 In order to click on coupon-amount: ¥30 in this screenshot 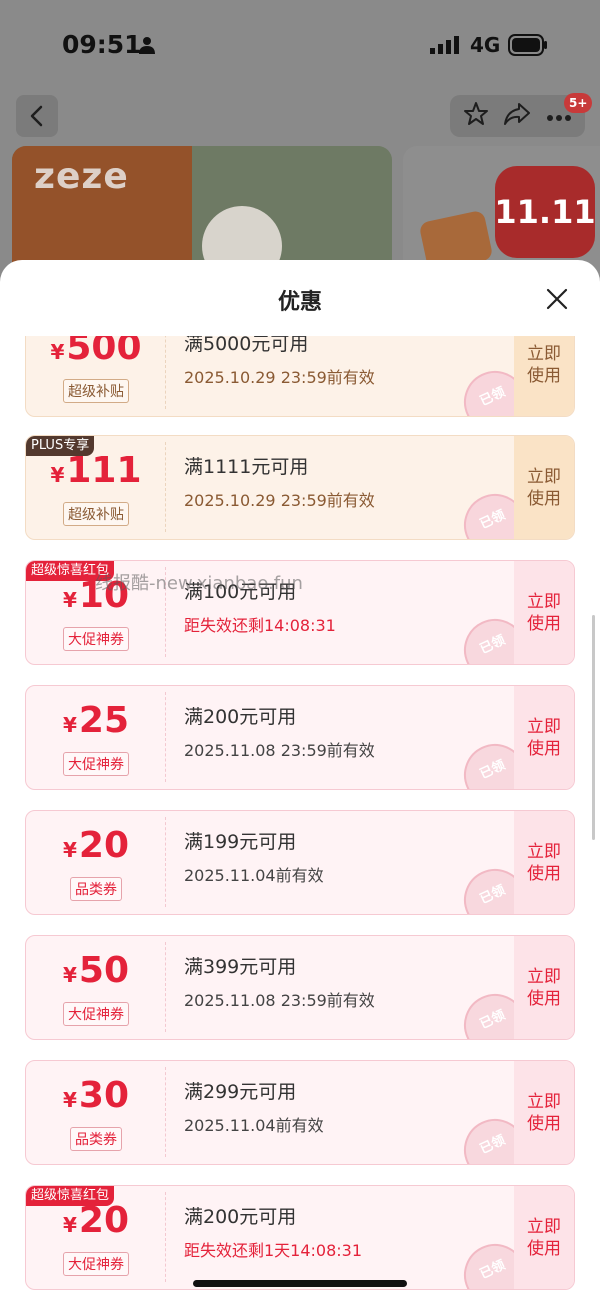, I will do `click(96, 1095)`.